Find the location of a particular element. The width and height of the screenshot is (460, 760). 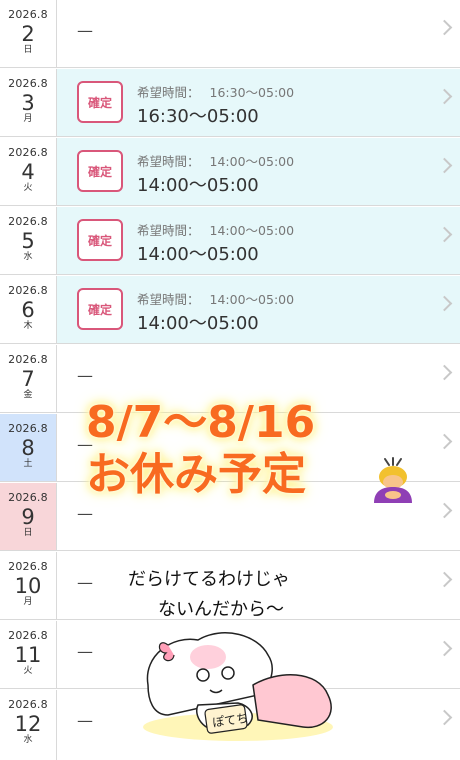

day-number: 12 is located at coordinates (28, 724).